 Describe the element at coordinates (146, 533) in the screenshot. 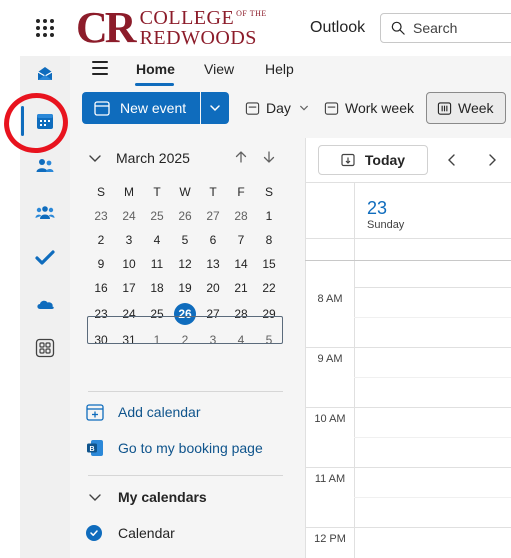

I see `calendar-item-label: Calendar` at that location.